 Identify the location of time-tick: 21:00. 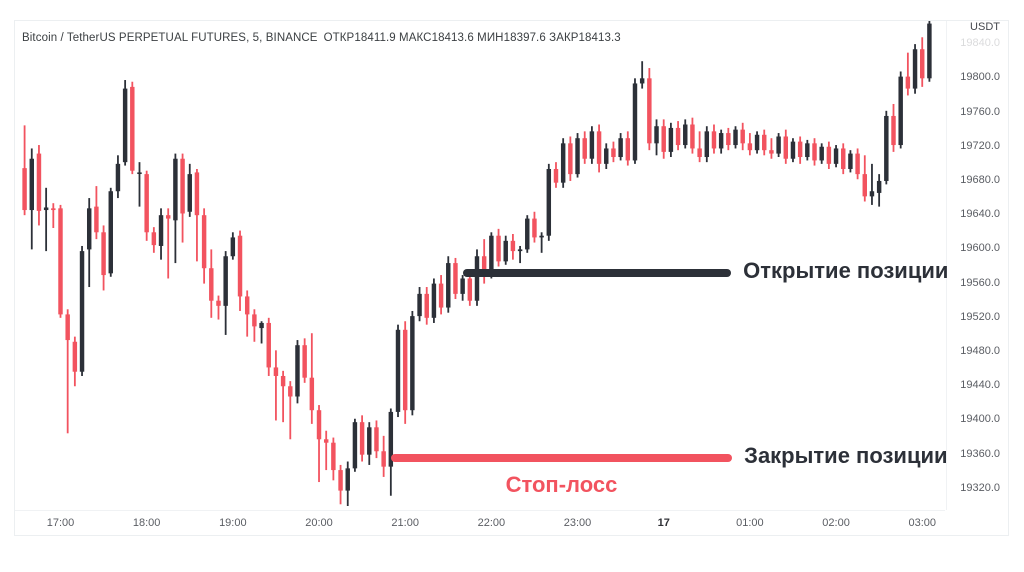
(405, 523).